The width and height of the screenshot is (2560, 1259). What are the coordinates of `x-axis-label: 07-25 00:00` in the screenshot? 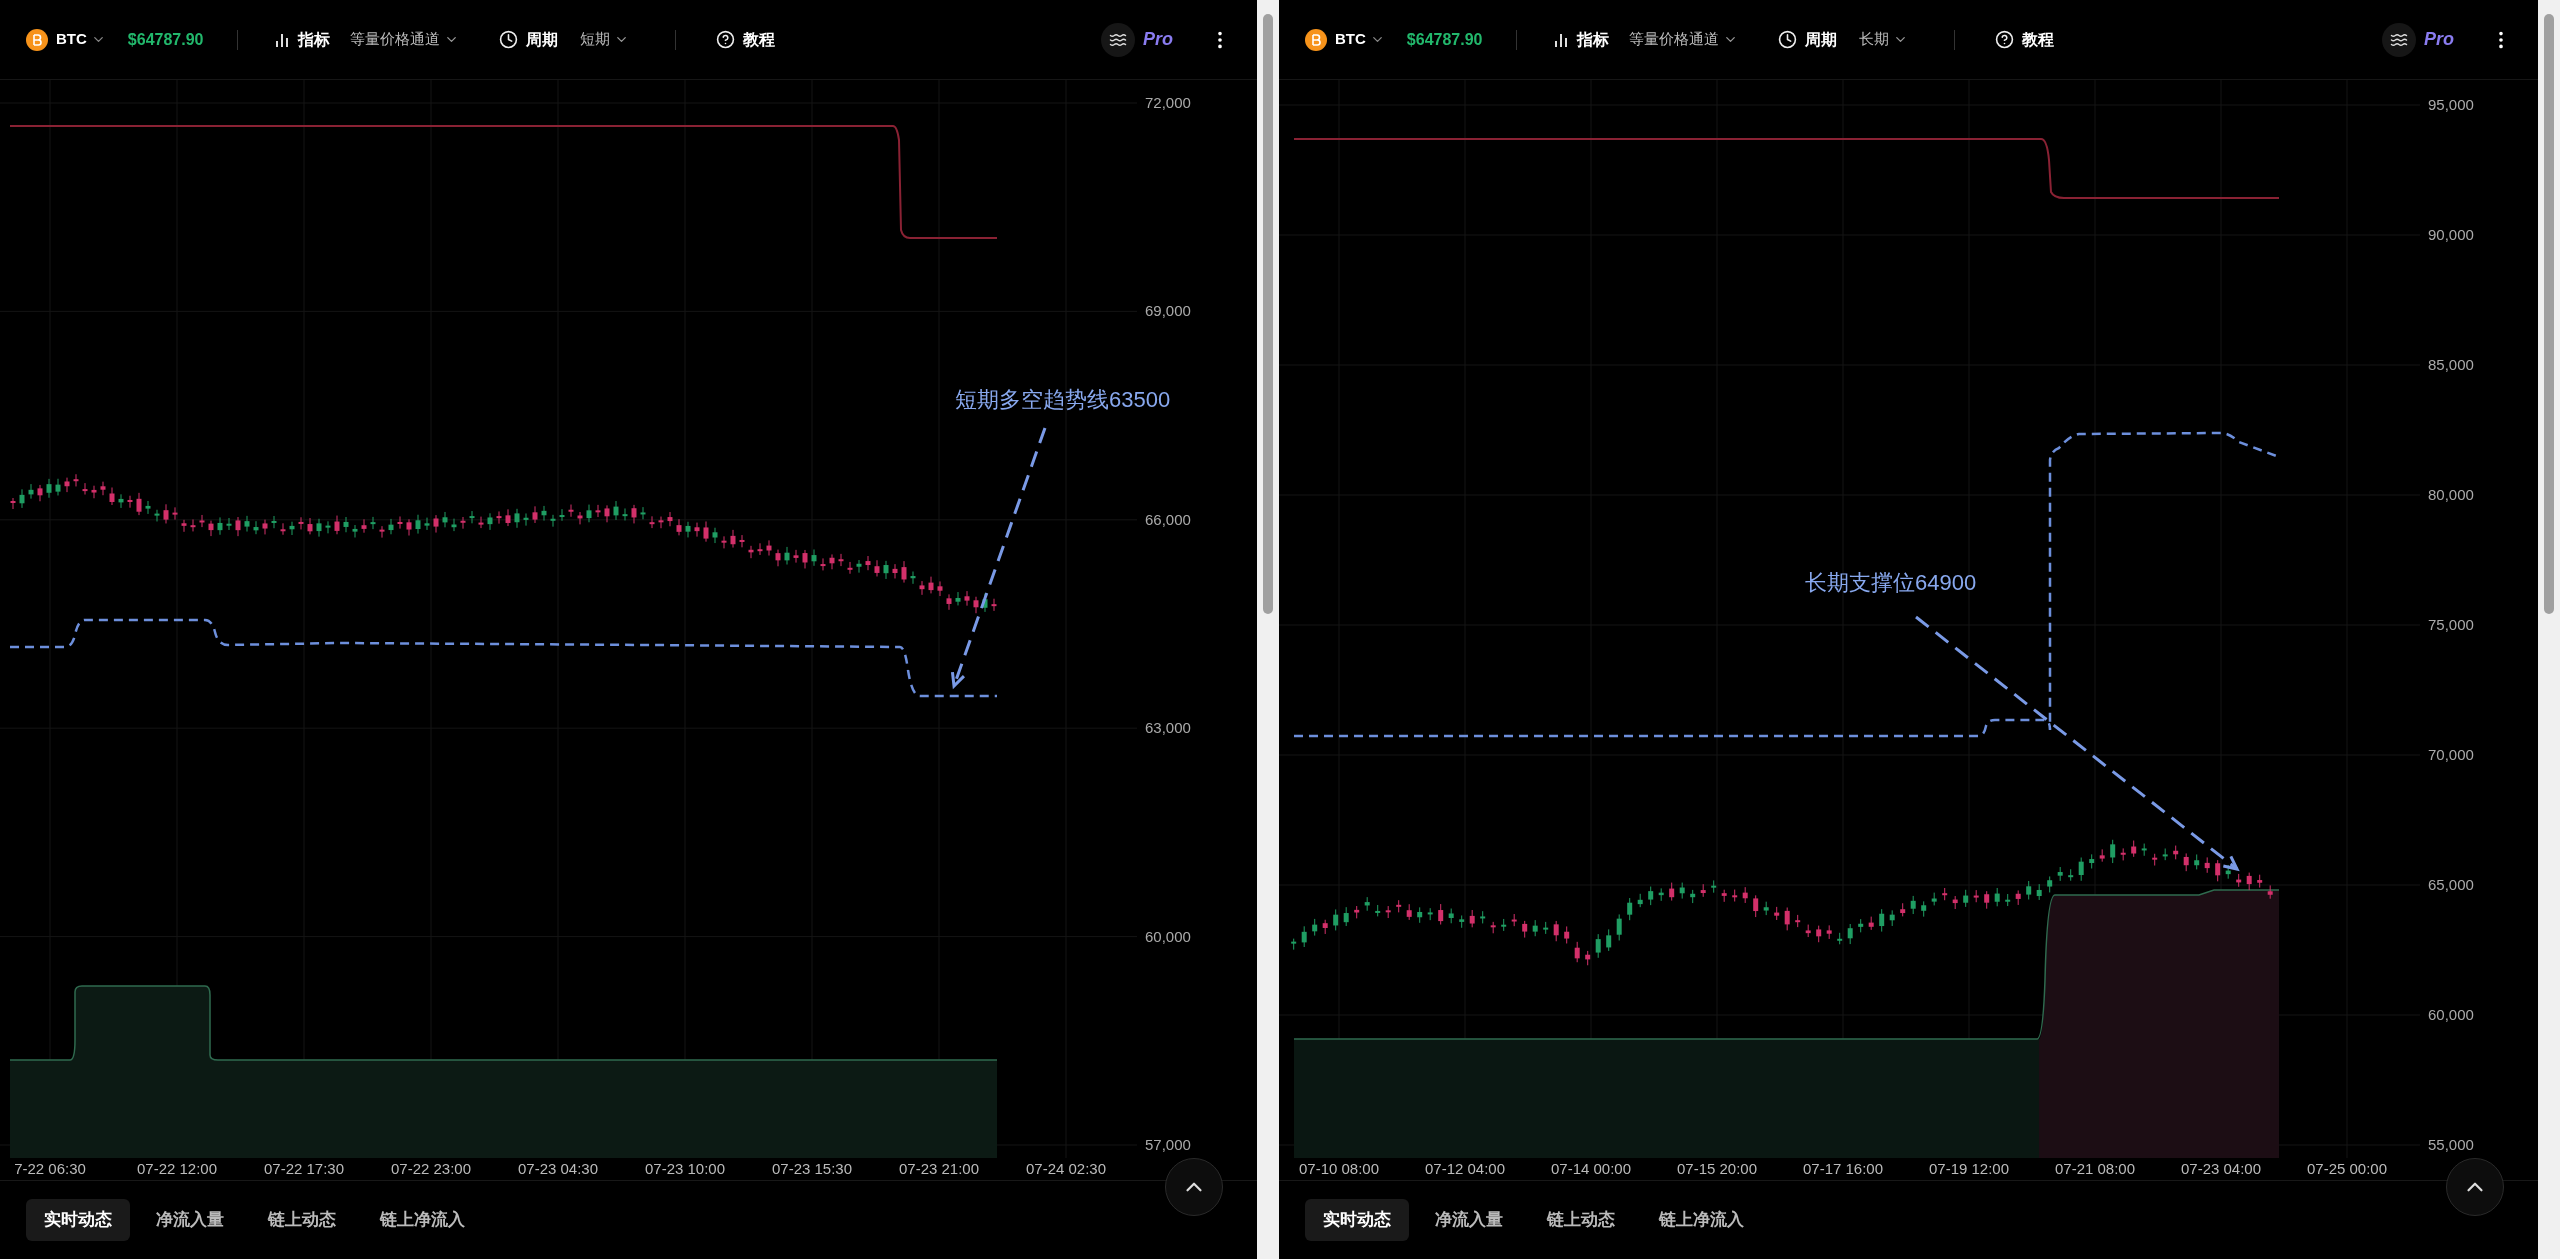 It's located at (2347, 1168).